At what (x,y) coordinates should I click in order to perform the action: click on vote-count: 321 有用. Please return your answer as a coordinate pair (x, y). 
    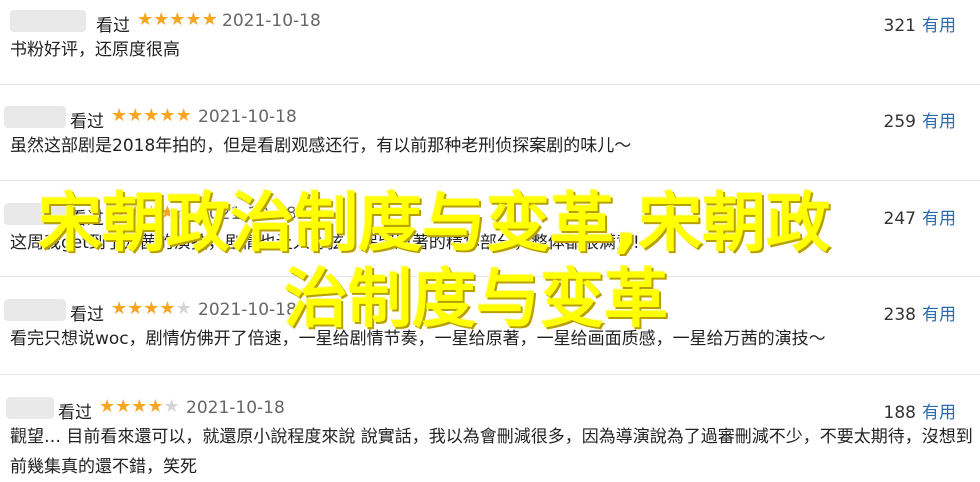
    Looking at the image, I should click on (920, 23).